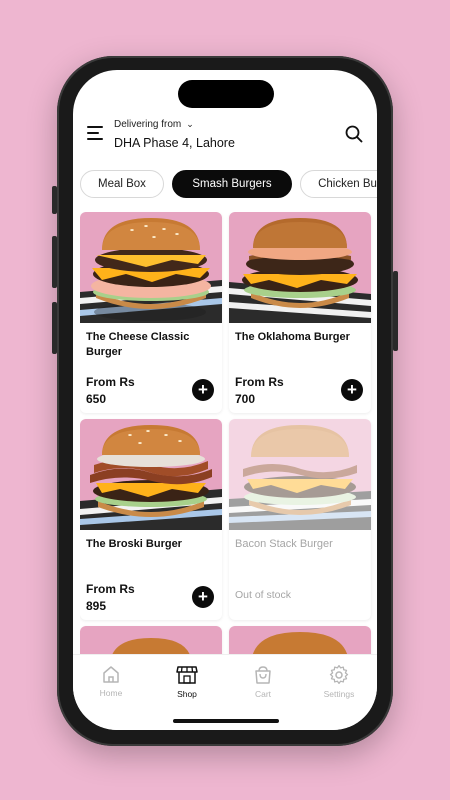 Image resolution: width=450 pixels, height=800 pixels. Describe the element at coordinates (292, 337) in the screenshot. I see `product-name: The Oklahoma Burger` at that location.